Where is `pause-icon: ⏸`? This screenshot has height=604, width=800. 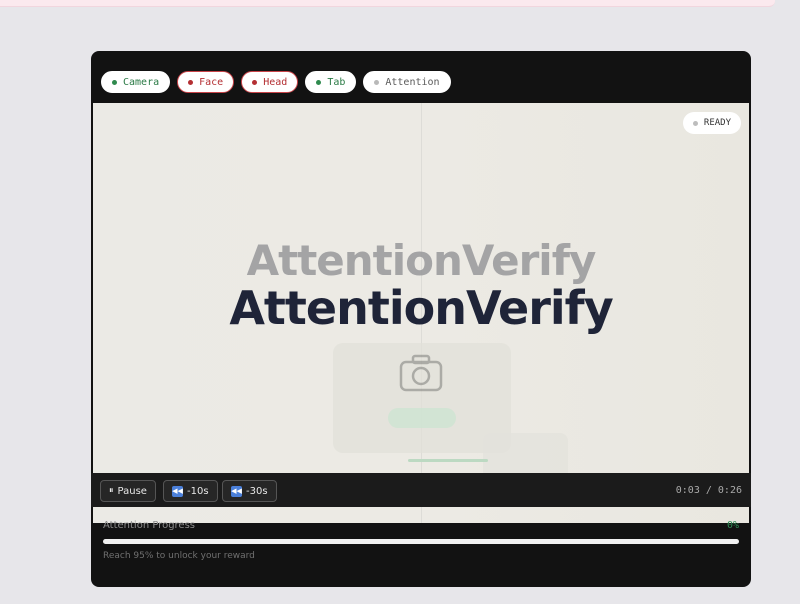 pause-icon: ⏸ is located at coordinates (111, 491).